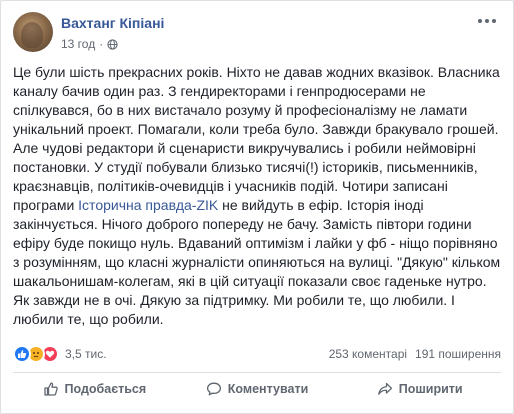  Describe the element at coordinates (22, 354) in the screenshot. I see `like-reaction-icon` at that location.